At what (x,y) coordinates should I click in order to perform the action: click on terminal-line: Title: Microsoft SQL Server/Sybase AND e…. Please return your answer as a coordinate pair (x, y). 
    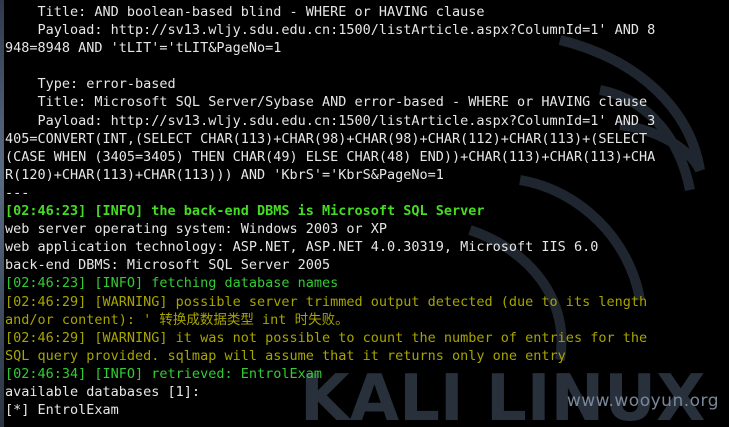
    Looking at the image, I should click on (326, 102).